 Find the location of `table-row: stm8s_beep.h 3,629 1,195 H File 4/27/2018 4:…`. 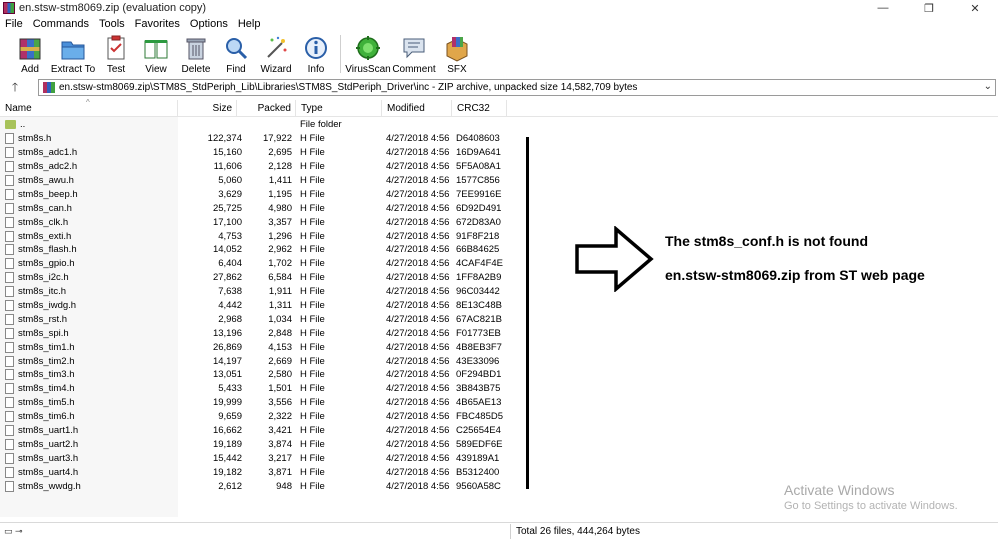

table-row: stm8s_beep.h 3,629 1,195 H File 4/27/2018 4:… is located at coordinates (252, 194).